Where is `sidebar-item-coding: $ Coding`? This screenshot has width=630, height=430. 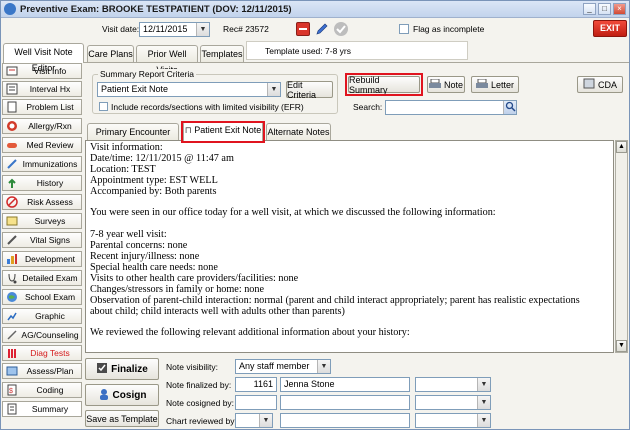 sidebar-item-coding: $ Coding is located at coordinates (42, 390).